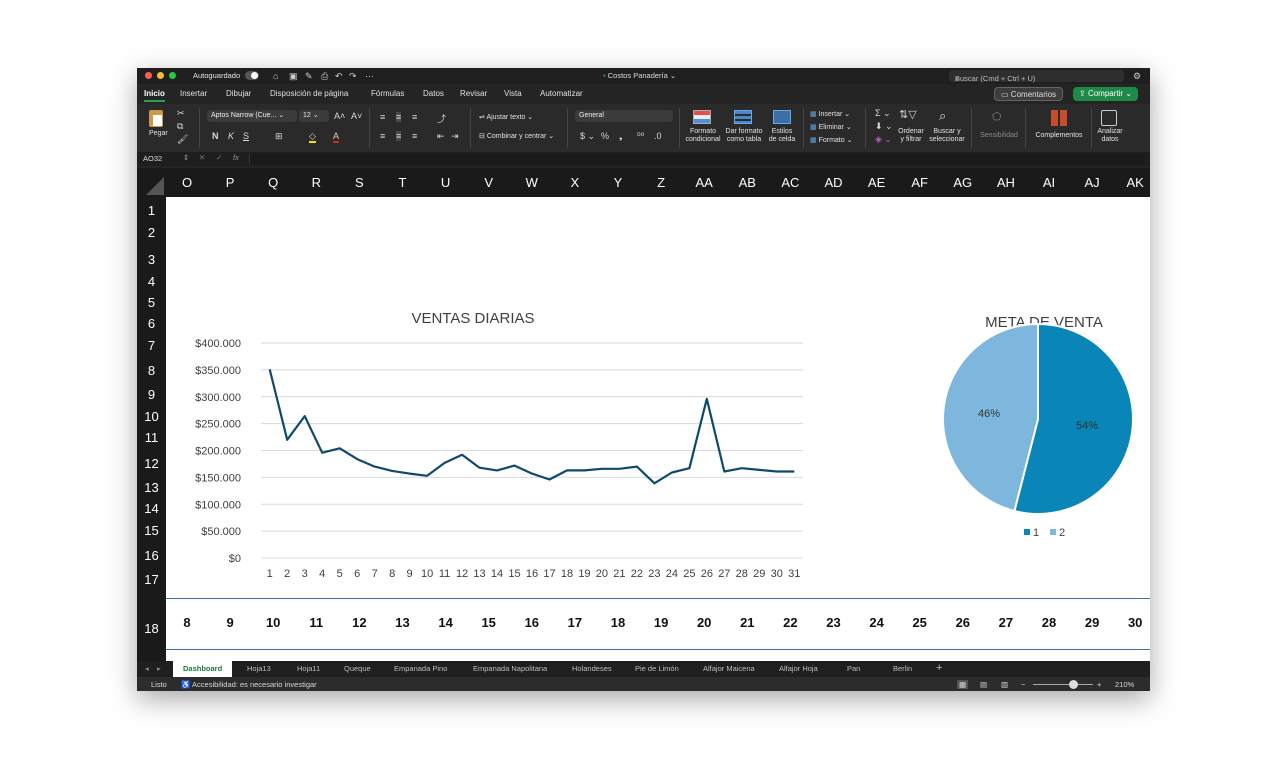  What do you see at coordinates (238, 93) in the screenshot?
I see `tab-dibujar: Dibujar` at bounding box center [238, 93].